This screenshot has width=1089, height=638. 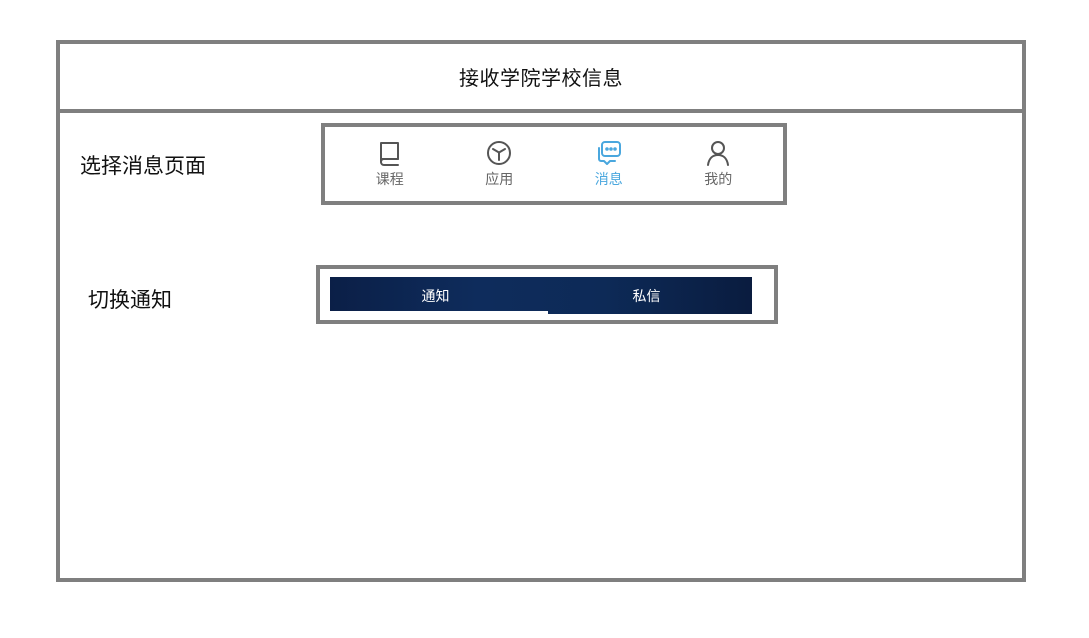 I want to click on tab-notice-label: 通知, so click(x=435, y=296).